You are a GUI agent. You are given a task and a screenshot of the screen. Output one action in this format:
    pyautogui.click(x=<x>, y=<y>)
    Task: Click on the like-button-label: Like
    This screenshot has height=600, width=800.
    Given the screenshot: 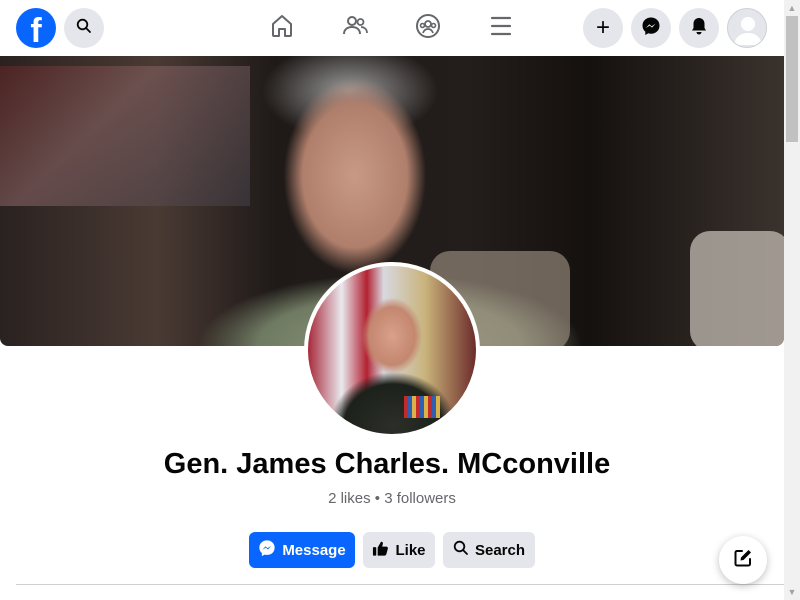 What is the action you would take?
    pyautogui.click(x=410, y=550)
    